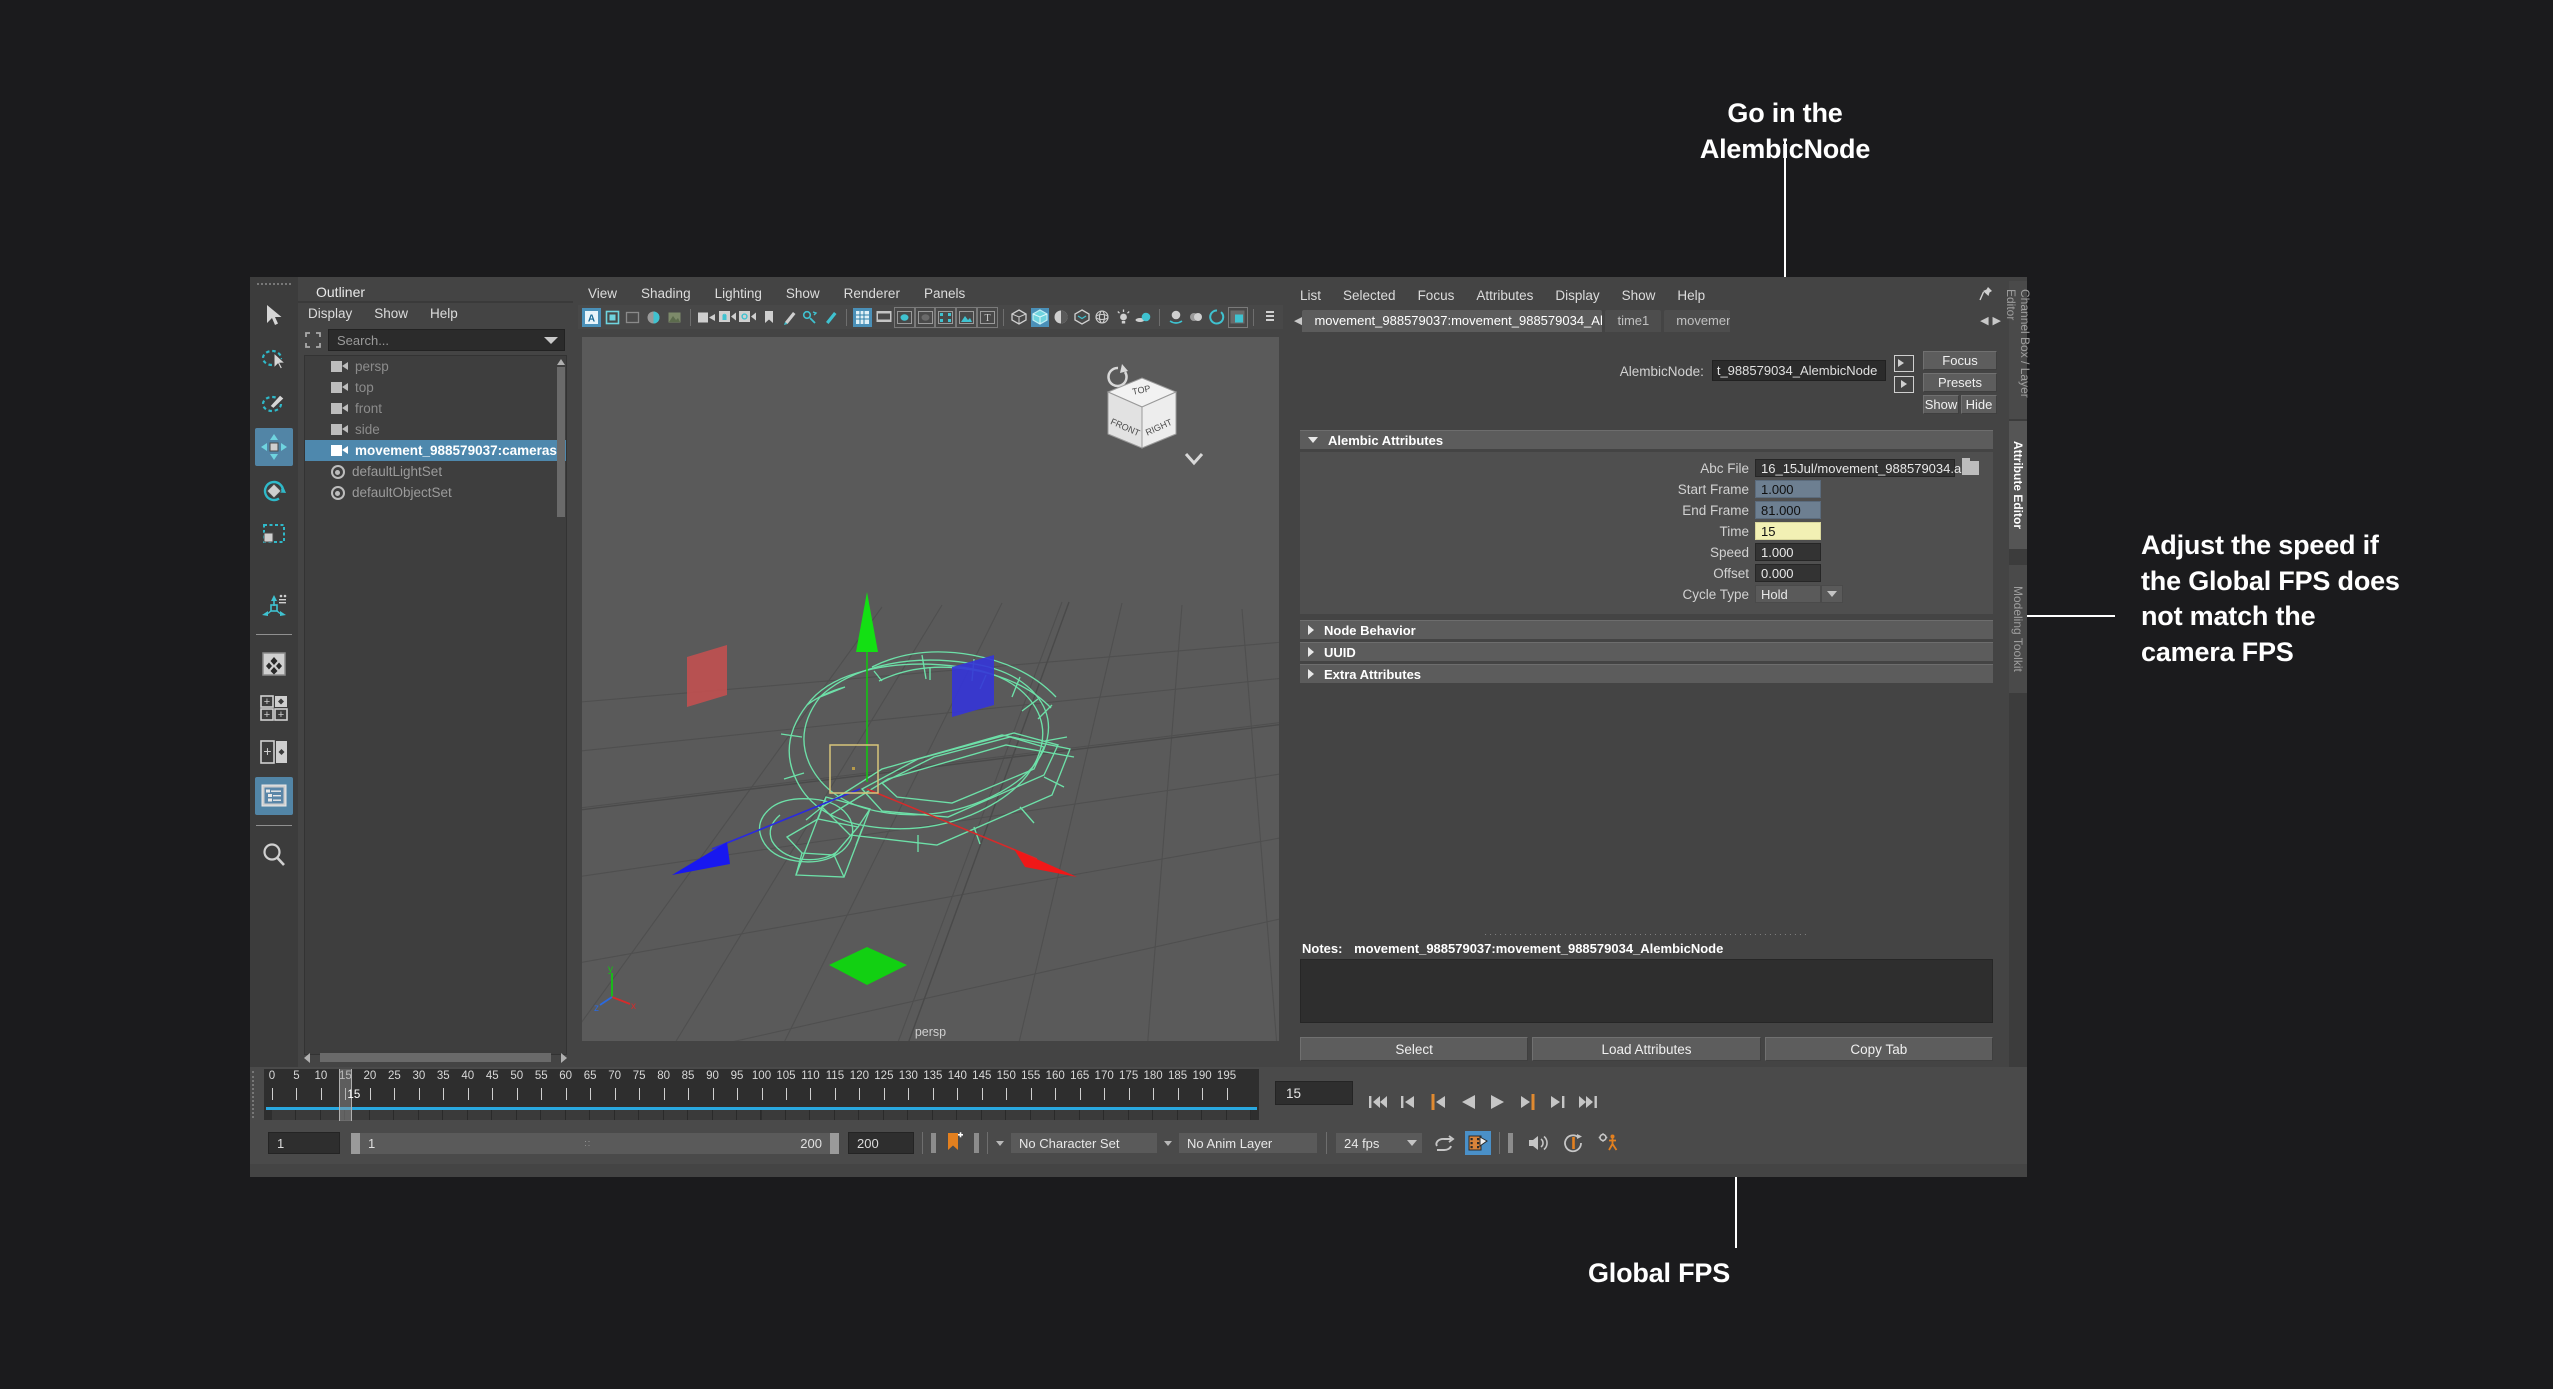  Describe the element at coordinates (1646, 991) in the screenshot. I see `notes-input` at that location.